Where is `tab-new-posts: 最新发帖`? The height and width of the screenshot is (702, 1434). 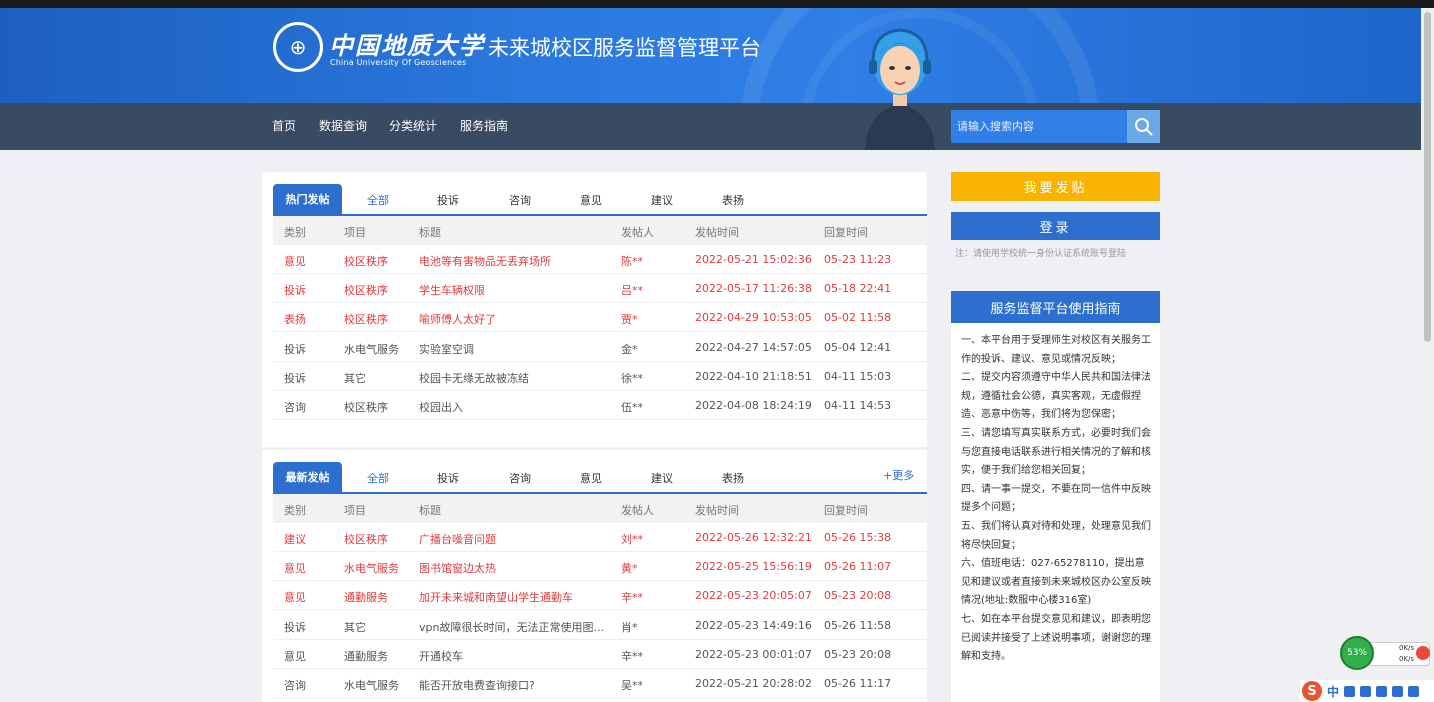
tab-new-posts: 最新发帖 is located at coordinates (307, 477).